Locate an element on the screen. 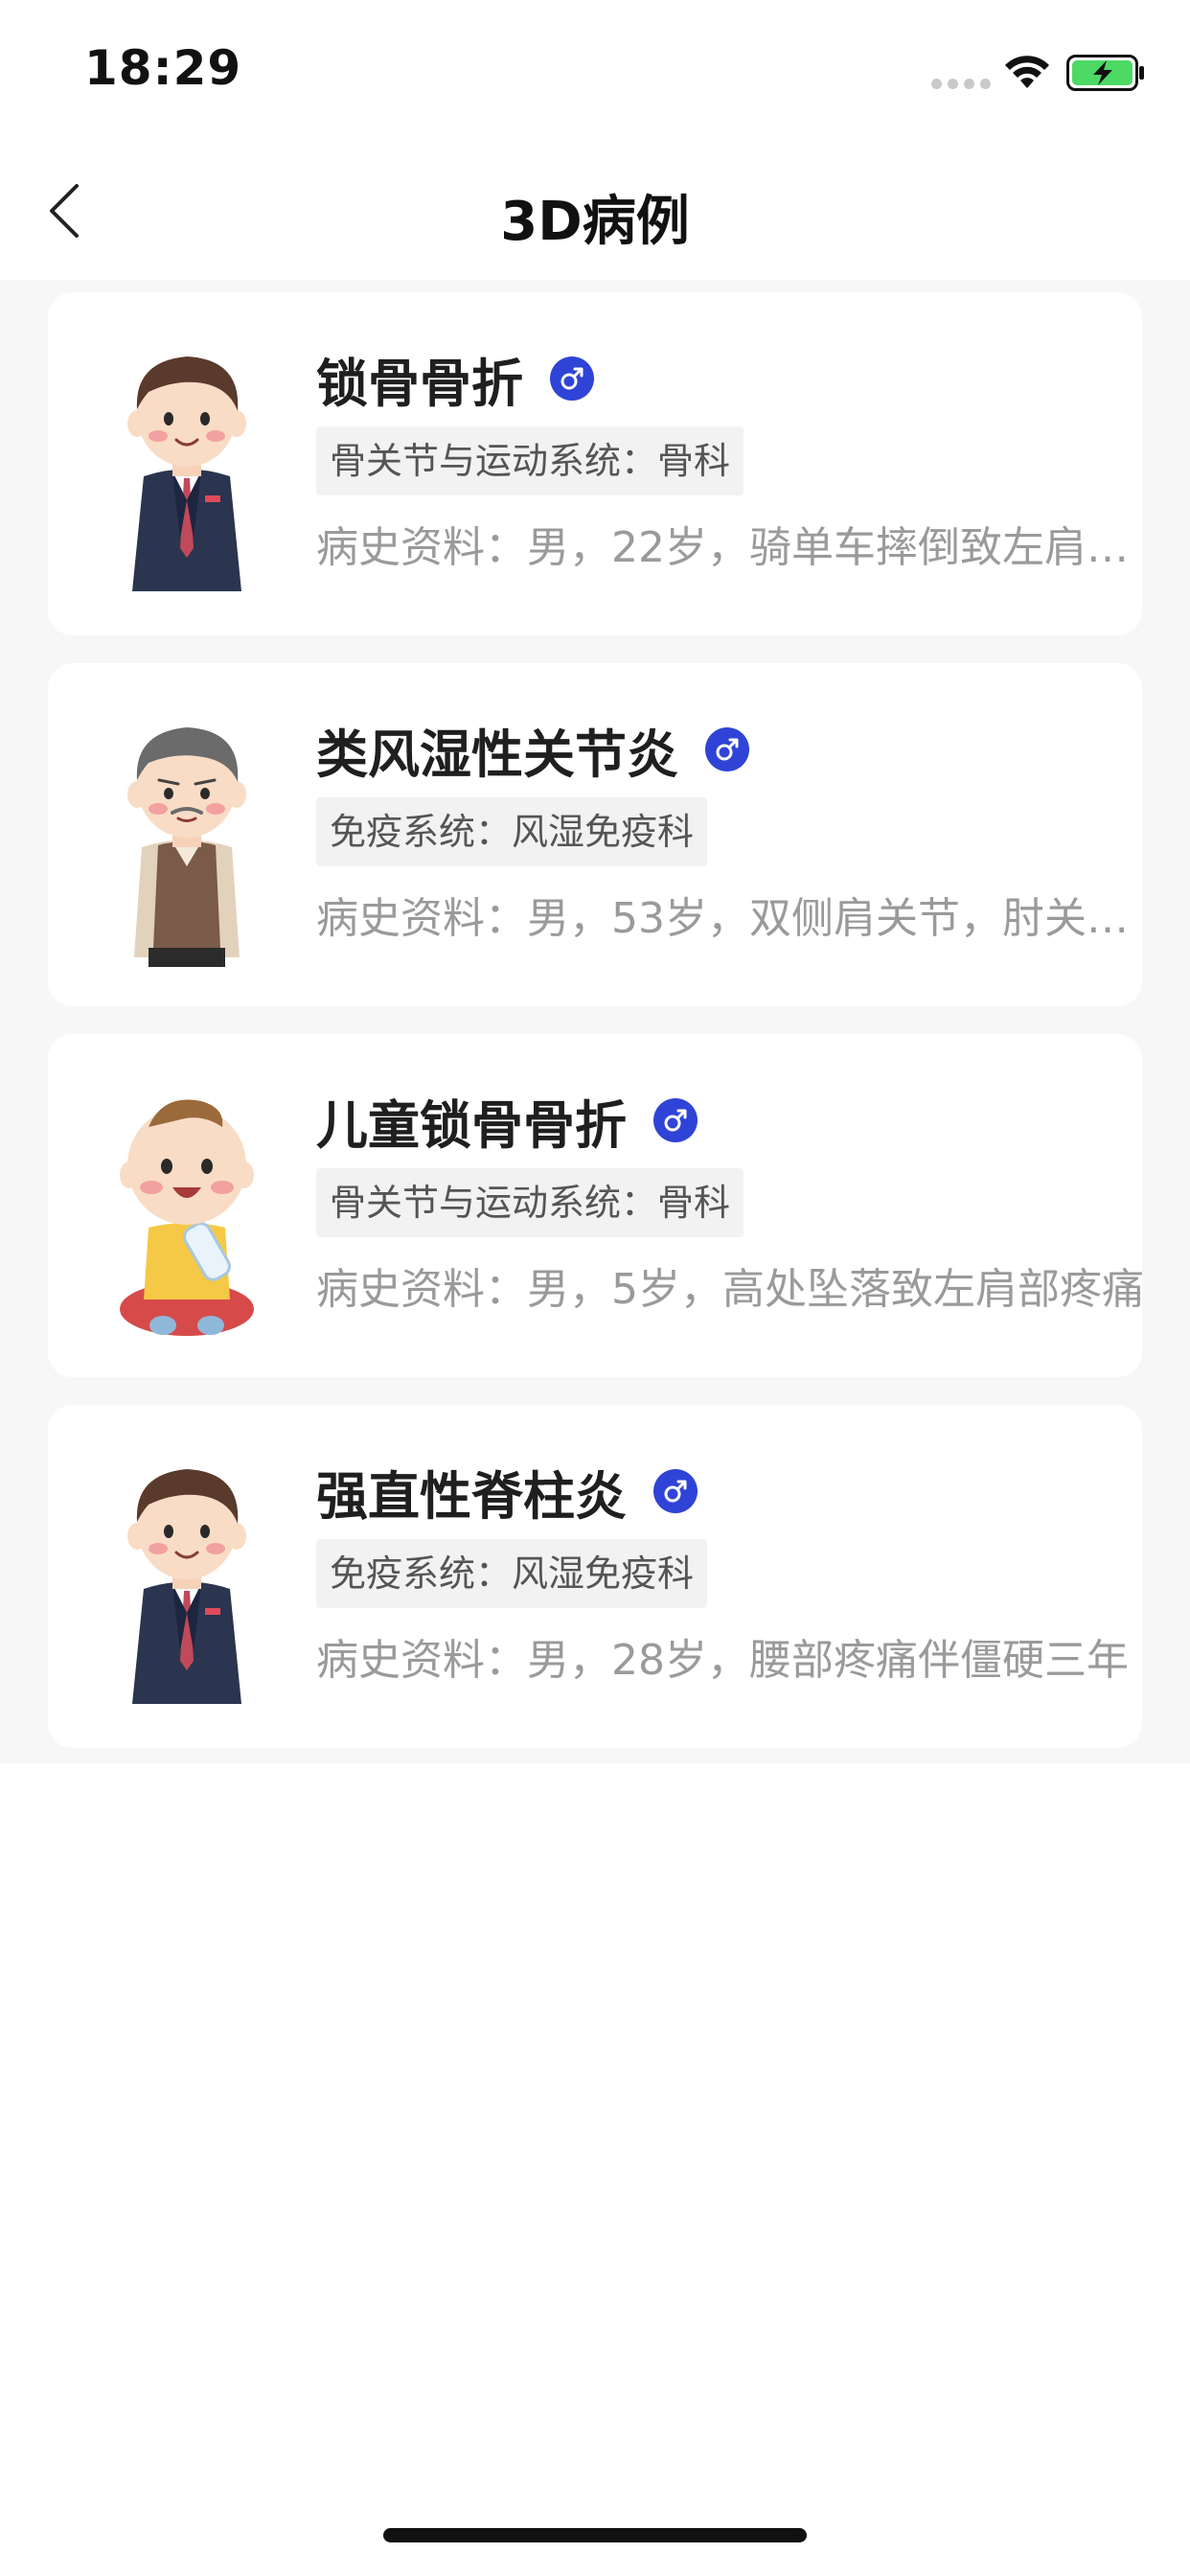  page-title: 3D病例 is located at coordinates (595, 222).